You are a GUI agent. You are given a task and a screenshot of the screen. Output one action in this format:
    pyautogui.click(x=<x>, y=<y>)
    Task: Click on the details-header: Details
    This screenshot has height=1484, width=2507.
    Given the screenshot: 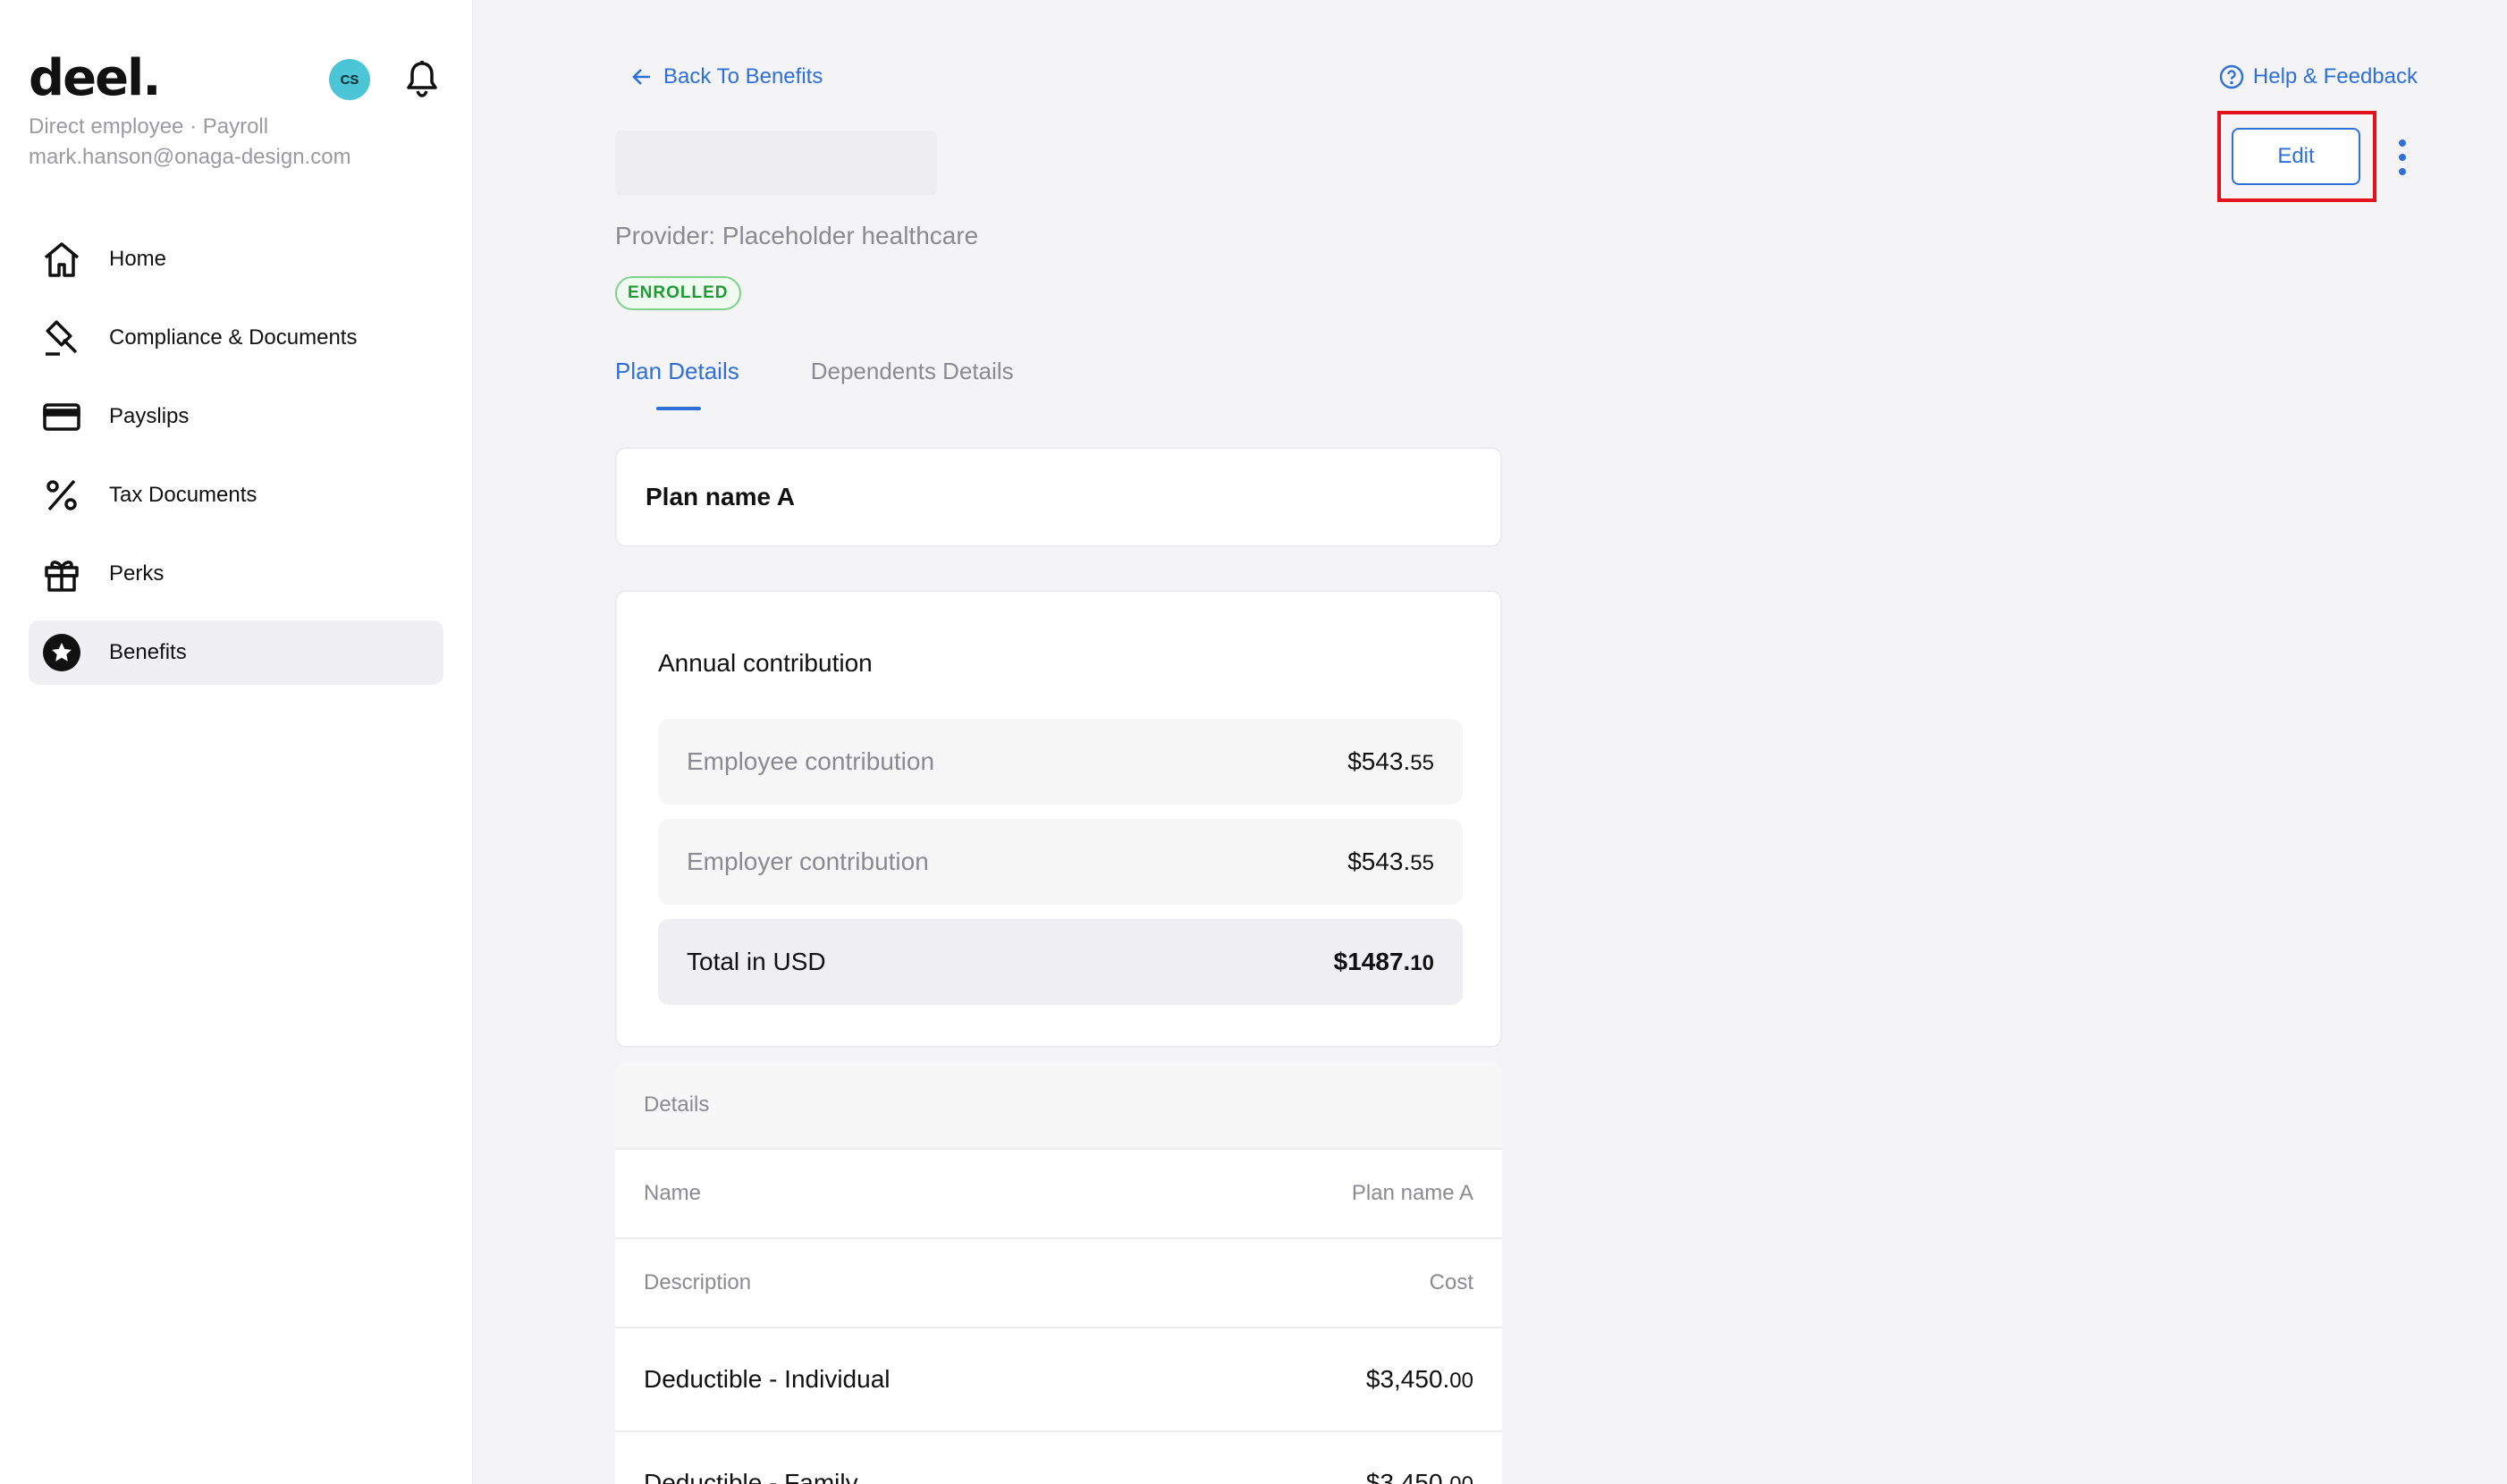 What is the action you would take?
    pyautogui.click(x=1059, y=1106)
    